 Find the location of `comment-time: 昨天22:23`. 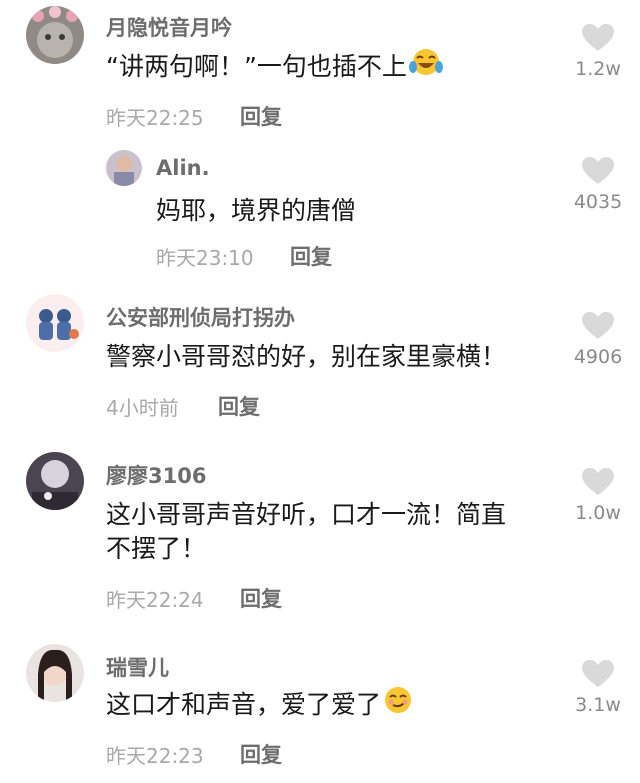

comment-time: 昨天22:23 is located at coordinates (155, 756).